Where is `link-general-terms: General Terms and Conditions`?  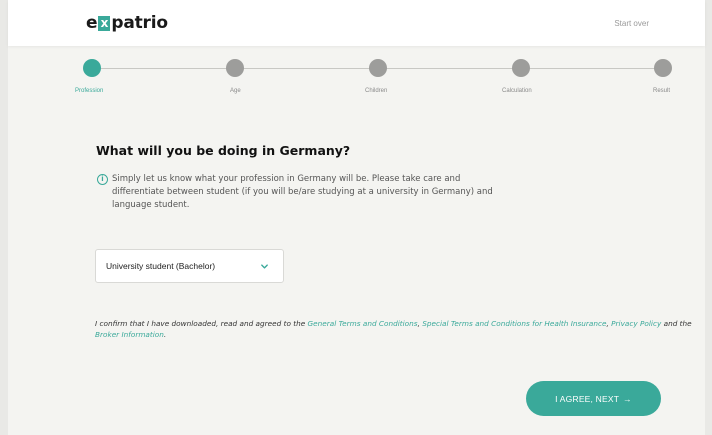 link-general-terms: General Terms and Conditions is located at coordinates (363, 323).